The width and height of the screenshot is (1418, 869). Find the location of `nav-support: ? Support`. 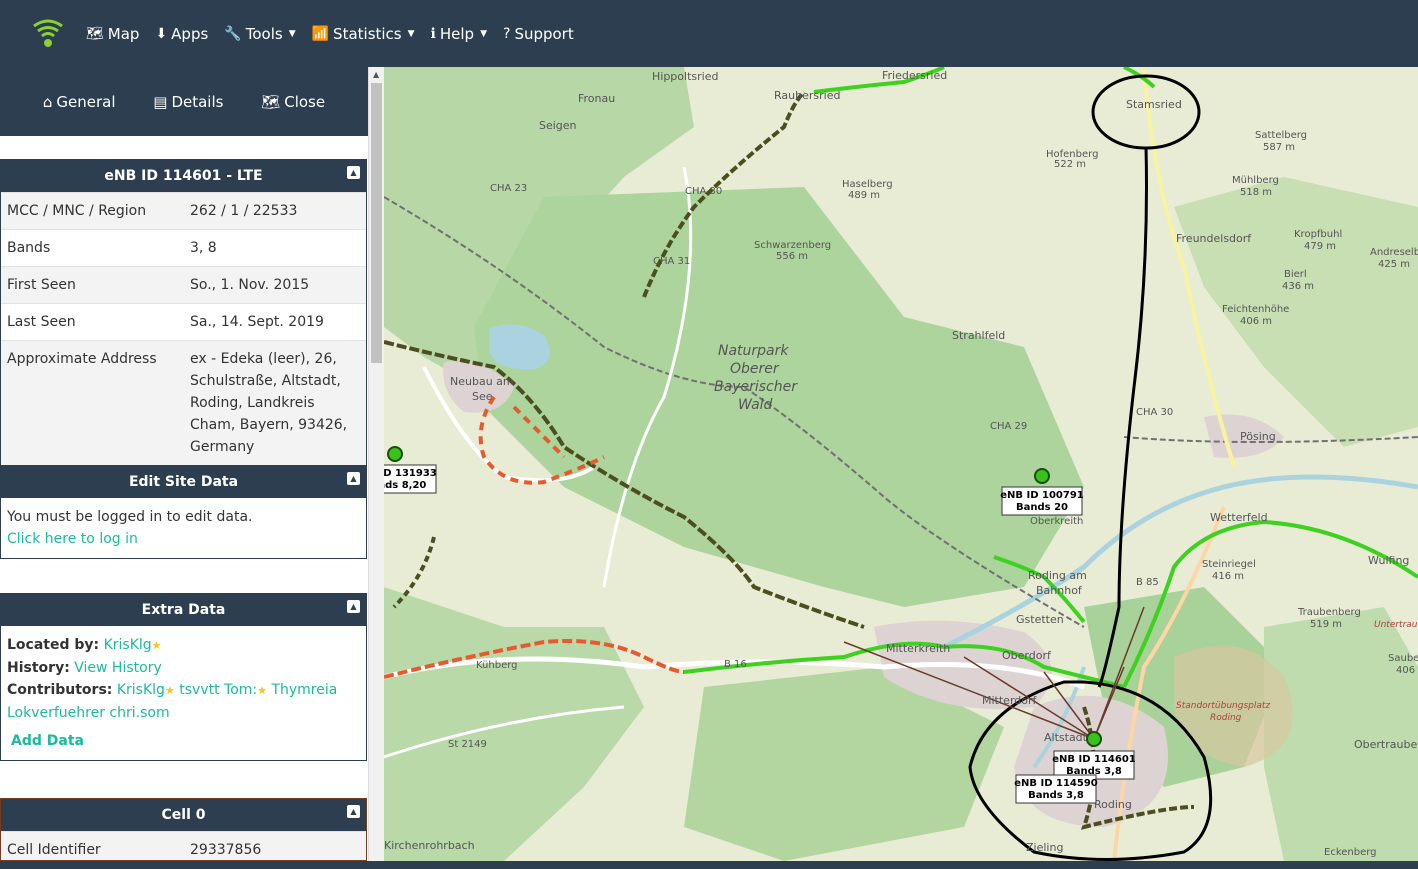

nav-support: ? Support is located at coordinates (538, 34).